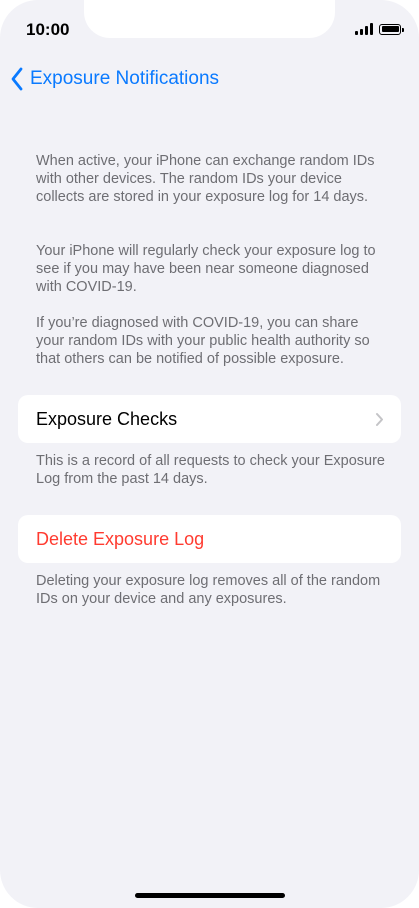  I want to click on chevron-left-icon, so click(17, 79).